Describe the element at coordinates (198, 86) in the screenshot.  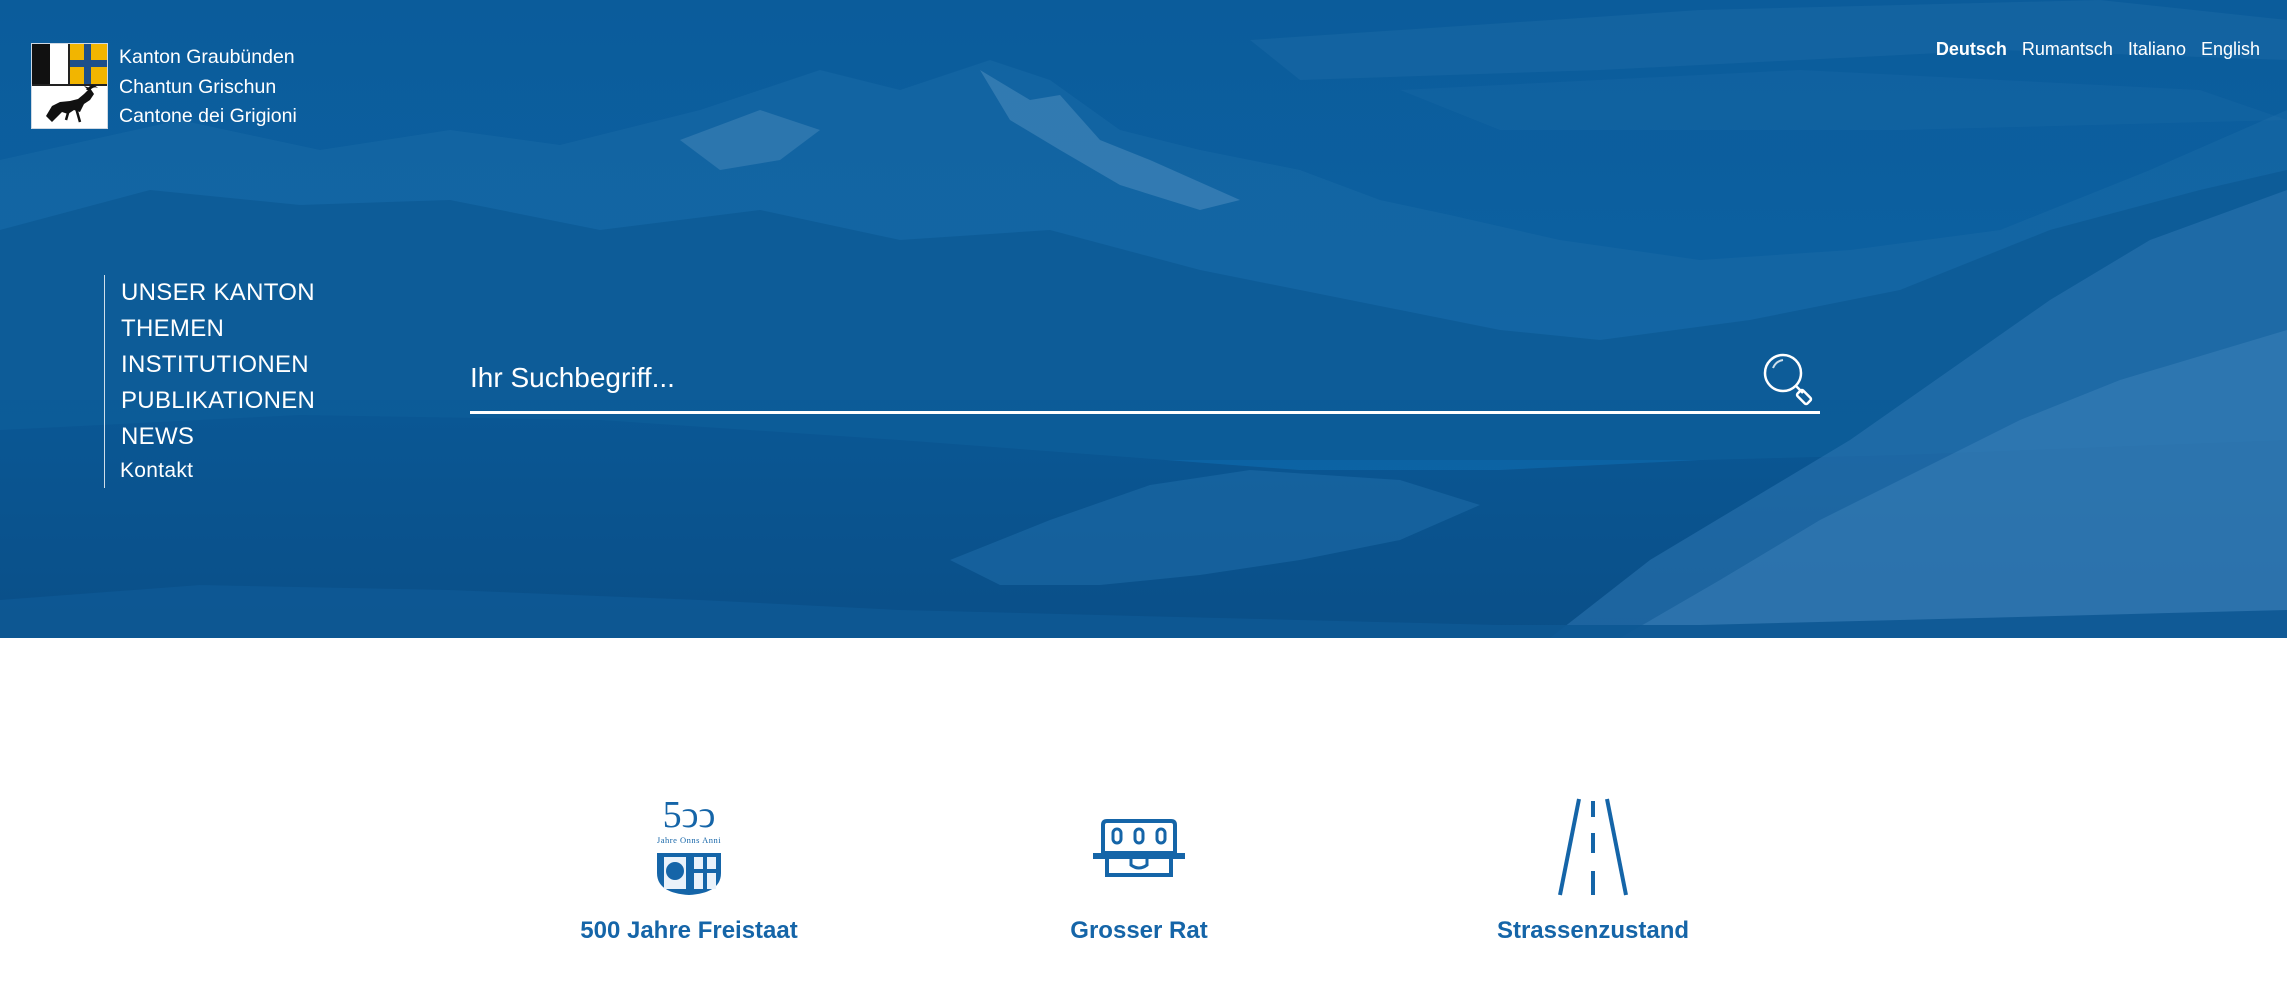
I see `canton-name-rm: Chantun Grischun` at that location.